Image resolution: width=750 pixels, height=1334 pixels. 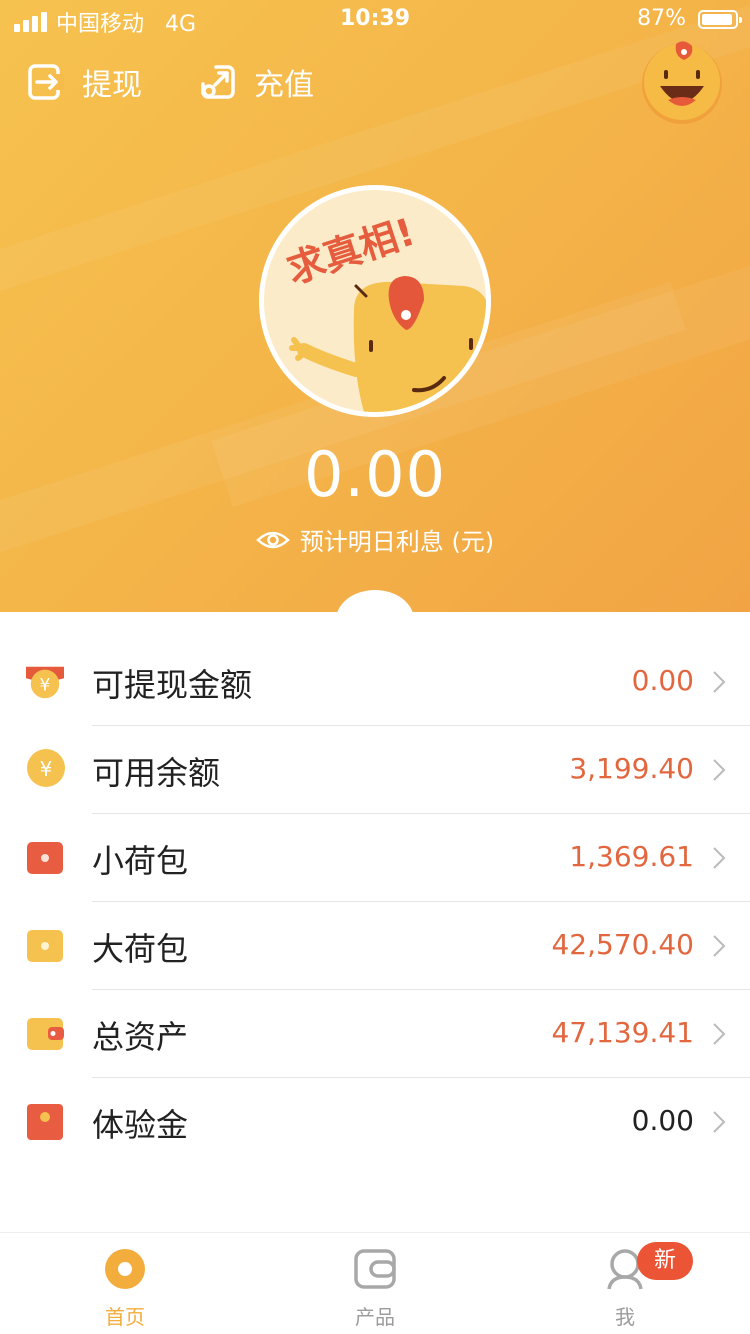 I want to click on recharge-label: 充值, so click(x=284, y=85).